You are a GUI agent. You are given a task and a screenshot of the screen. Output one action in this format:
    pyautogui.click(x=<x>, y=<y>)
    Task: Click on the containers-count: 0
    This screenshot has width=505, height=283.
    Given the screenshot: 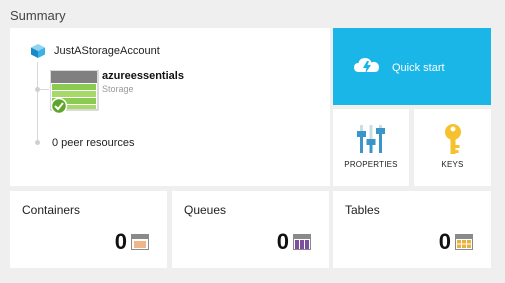 What is the action you would take?
    pyautogui.click(x=120, y=241)
    